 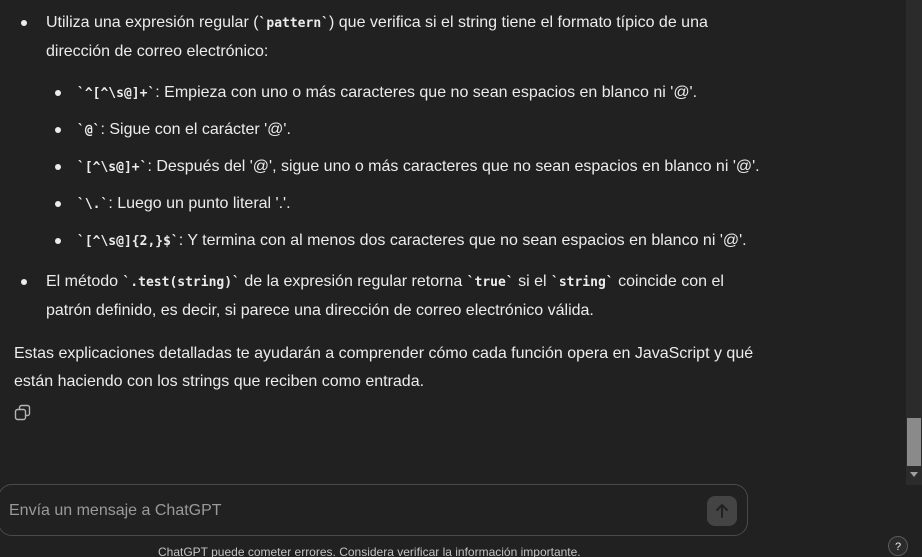 What do you see at coordinates (199, 203) in the screenshot?
I see `sub-item-text: : Luego un punto literal '.'.` at bounding box center [199, 203].